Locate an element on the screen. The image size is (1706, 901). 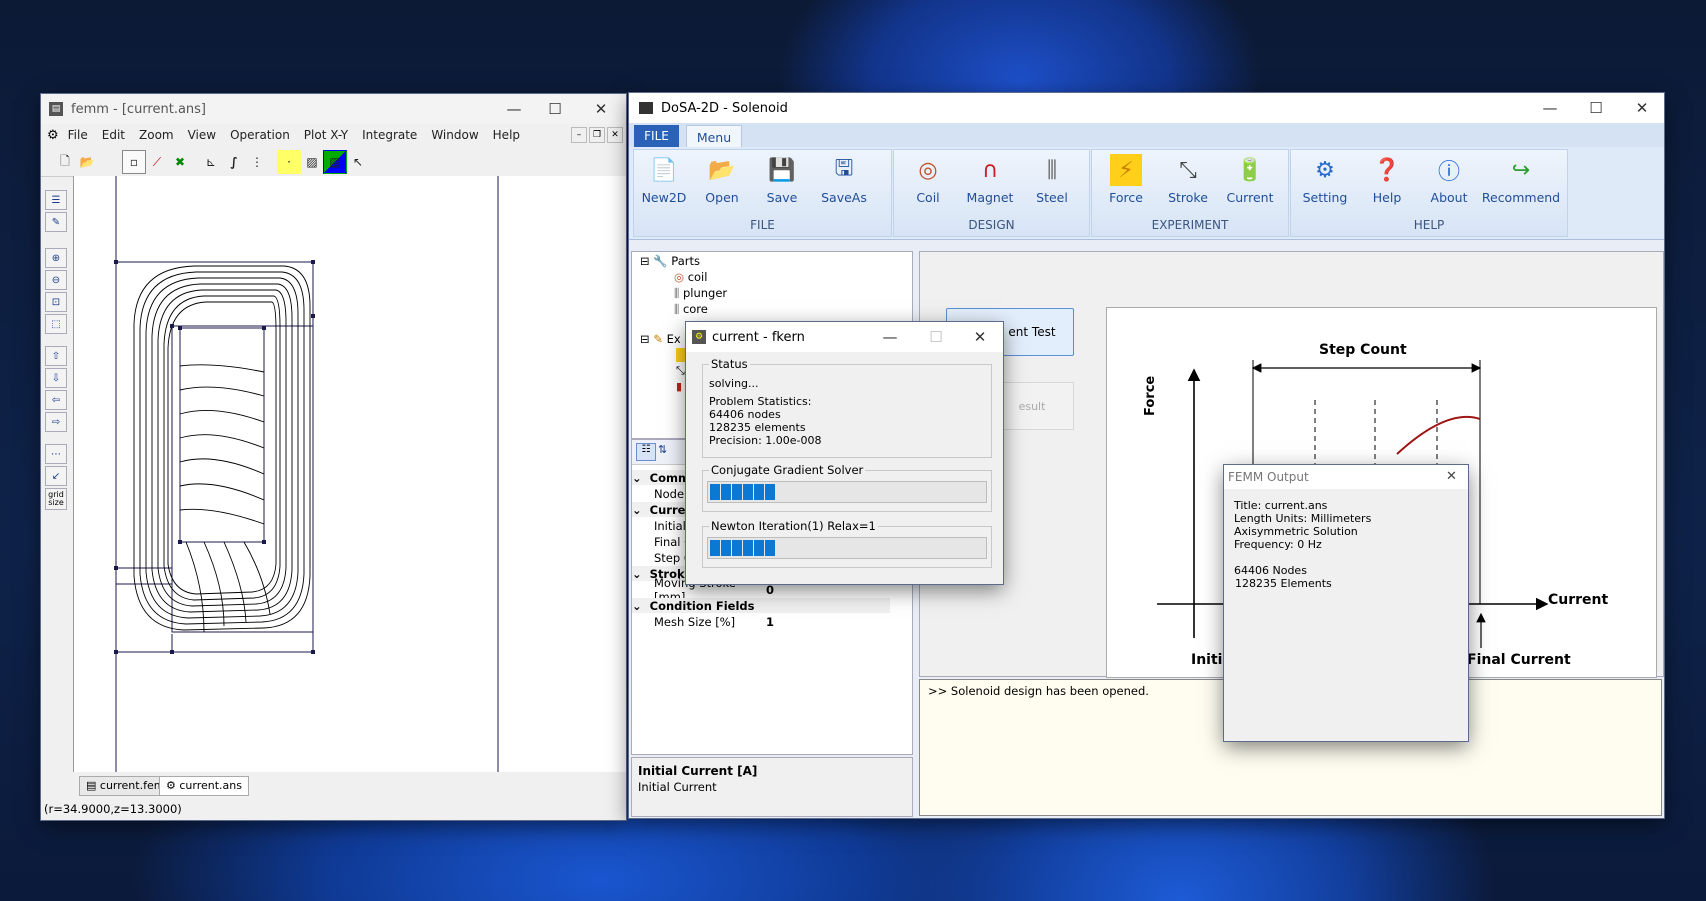
dosa-titlebar: DoSA-2D - Solenoid — ☐ ✕ is located at coordinates (1146, 108).